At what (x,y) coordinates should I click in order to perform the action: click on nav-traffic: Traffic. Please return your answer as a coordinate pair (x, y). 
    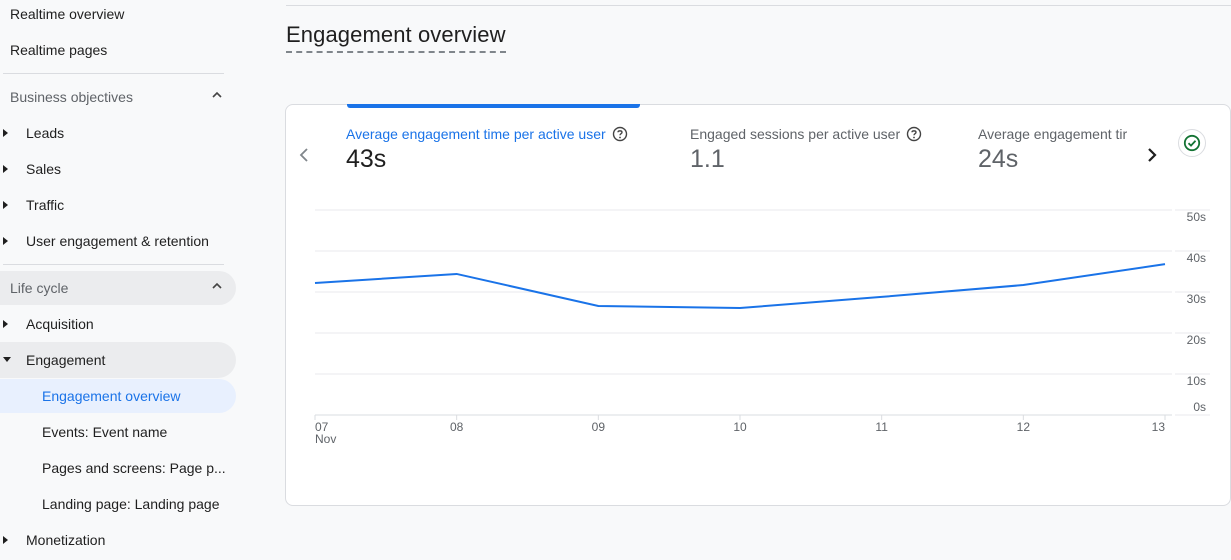
    Looking at the image, I should click on (118, 205).